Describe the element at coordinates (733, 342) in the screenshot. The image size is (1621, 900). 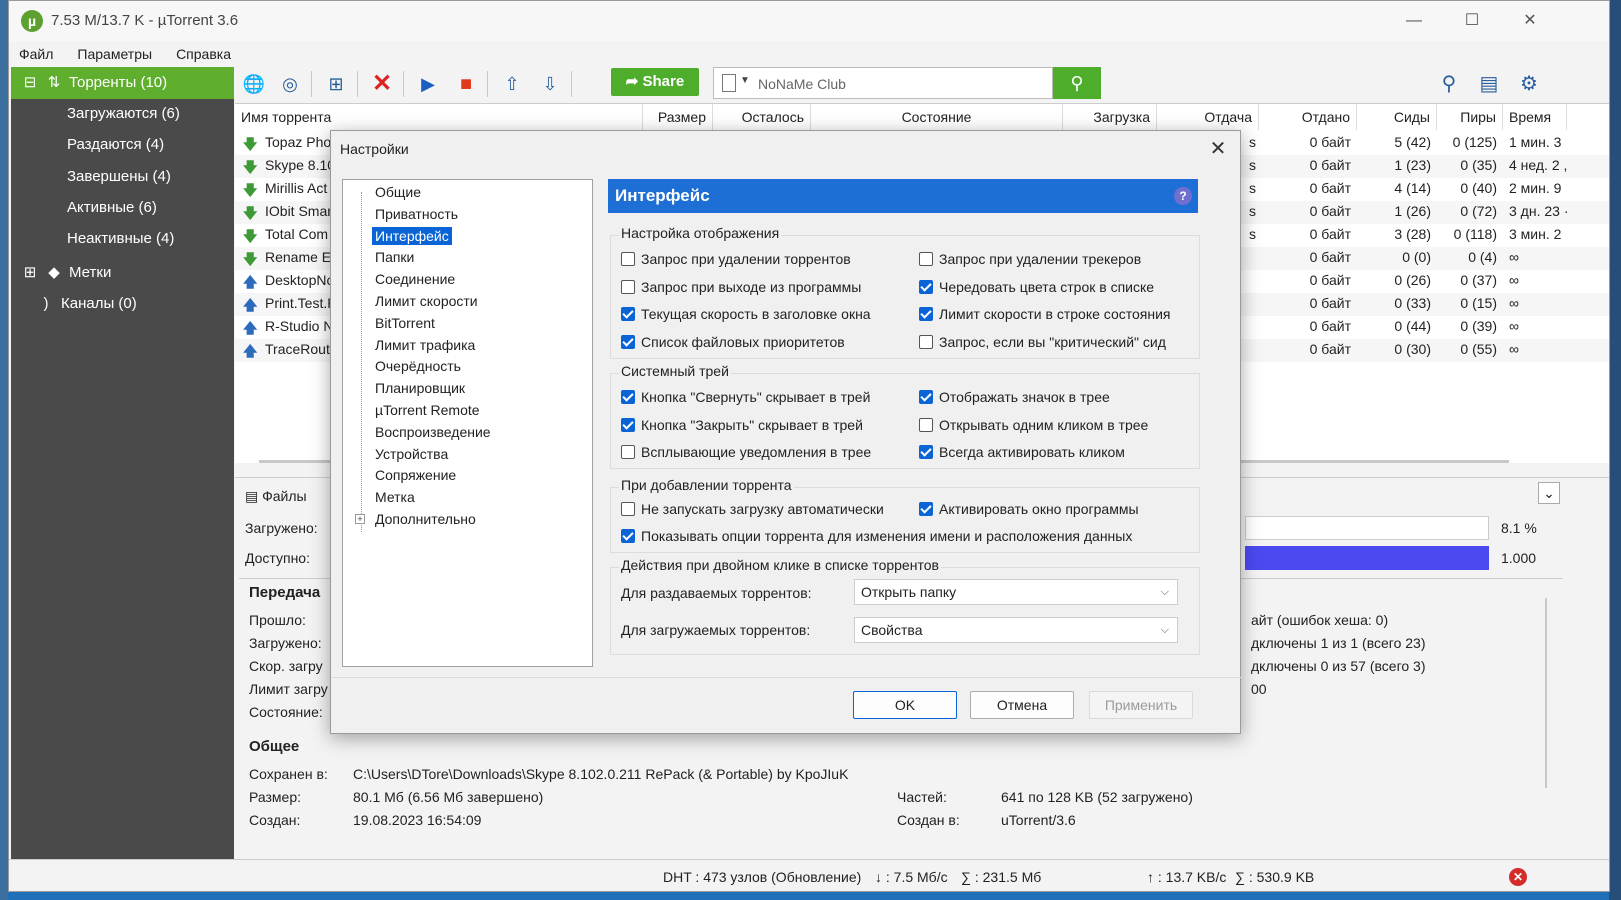
I see `checkbox-option: Список файловых приоритетов` at that location.